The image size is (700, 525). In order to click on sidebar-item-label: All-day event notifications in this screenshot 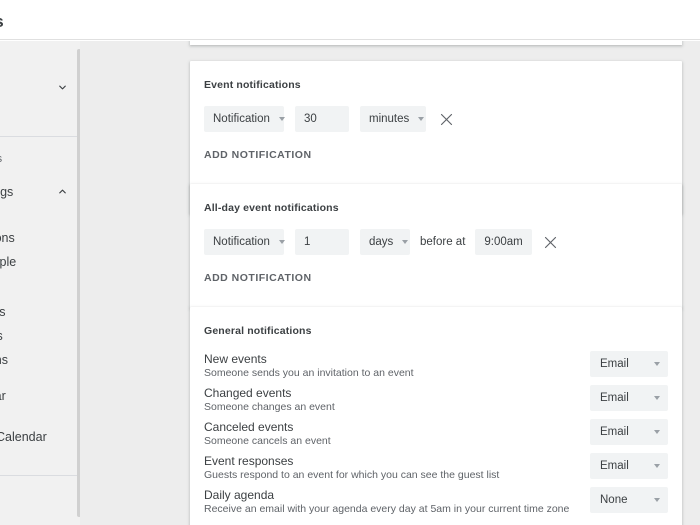, I will do `click(1, 336)`.